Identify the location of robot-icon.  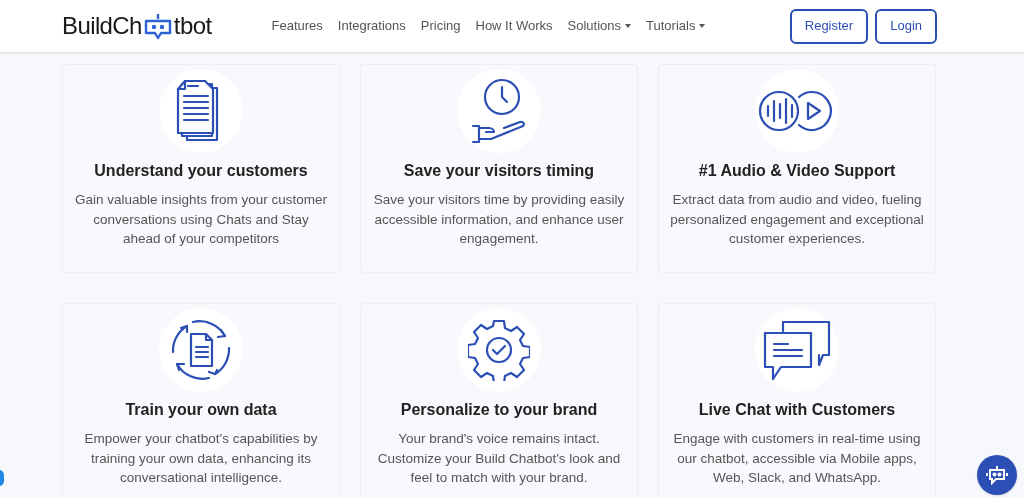
(997, 475).